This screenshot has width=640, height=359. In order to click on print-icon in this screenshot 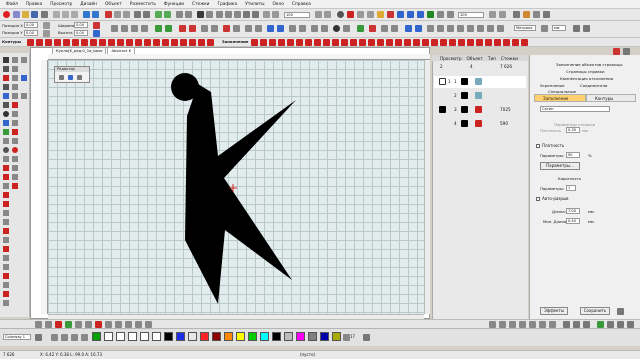, I will do `click(44, 14)`.